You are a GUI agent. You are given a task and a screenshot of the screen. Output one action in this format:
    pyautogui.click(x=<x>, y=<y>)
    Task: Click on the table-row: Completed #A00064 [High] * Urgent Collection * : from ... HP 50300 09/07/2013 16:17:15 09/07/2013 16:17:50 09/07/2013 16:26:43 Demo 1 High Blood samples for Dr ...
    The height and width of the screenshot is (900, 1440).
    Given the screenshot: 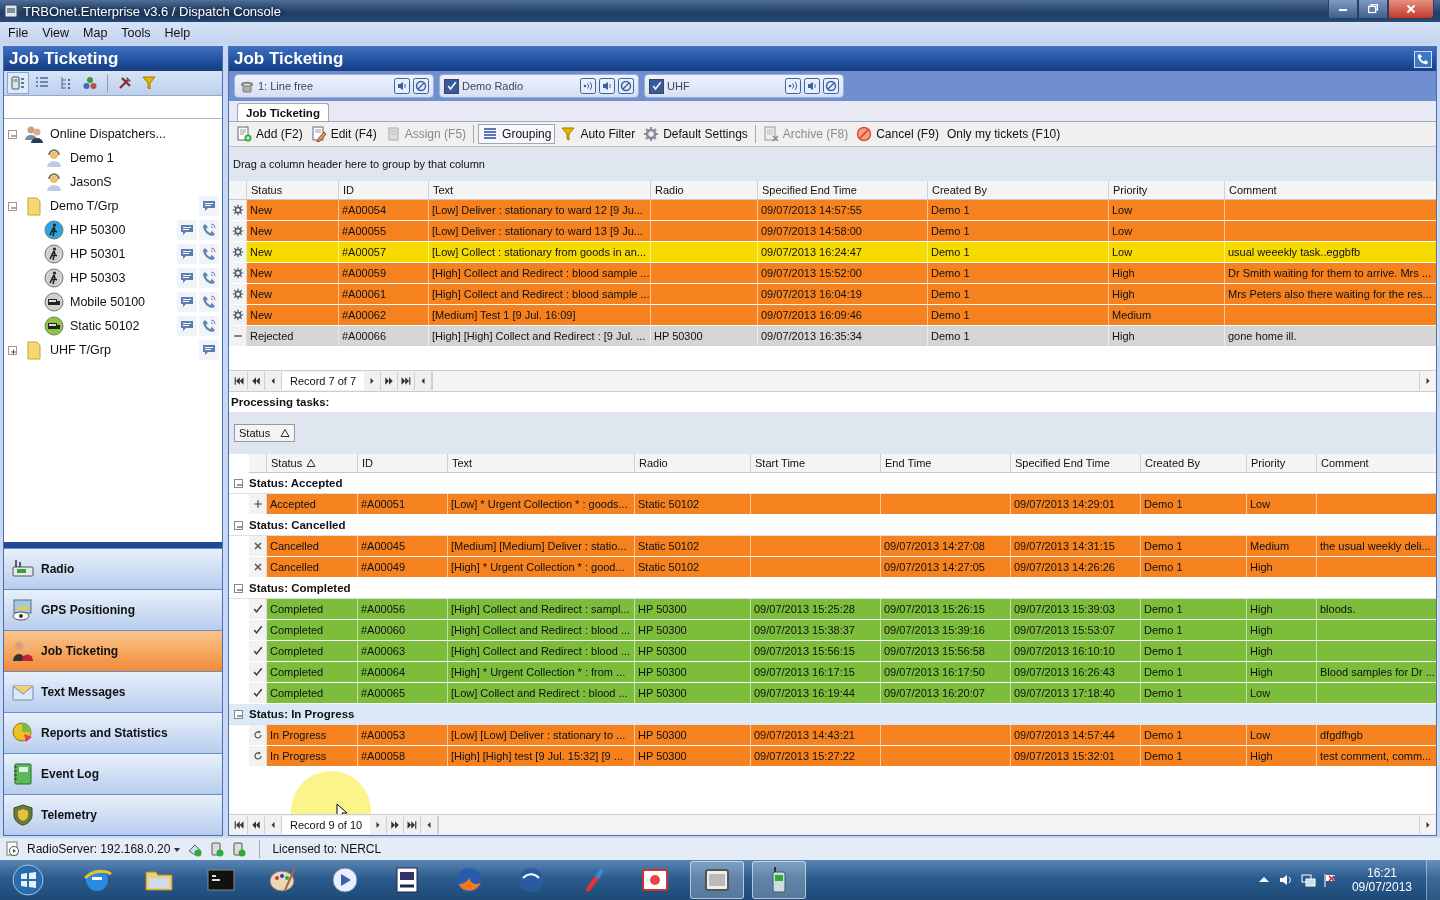 What is the action you would take?
    pyautogui.click(x=842, y=672)
    